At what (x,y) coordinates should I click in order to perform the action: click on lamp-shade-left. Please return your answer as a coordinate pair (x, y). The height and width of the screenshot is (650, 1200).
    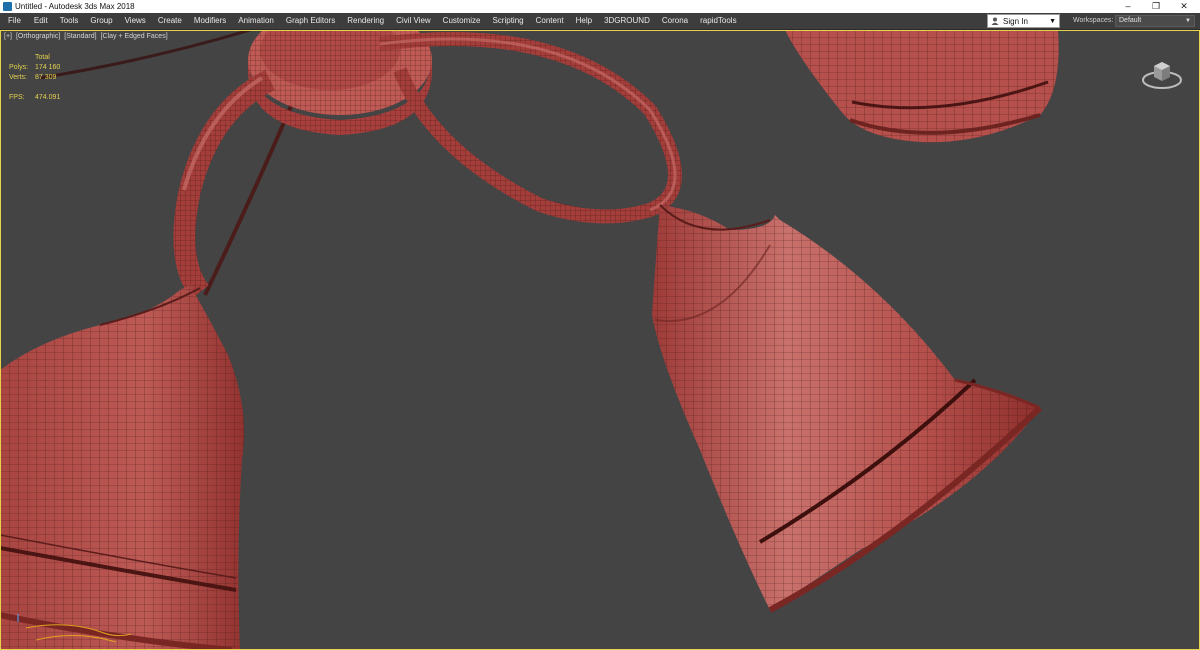
    Looking at the image, I should click on (122, 467).